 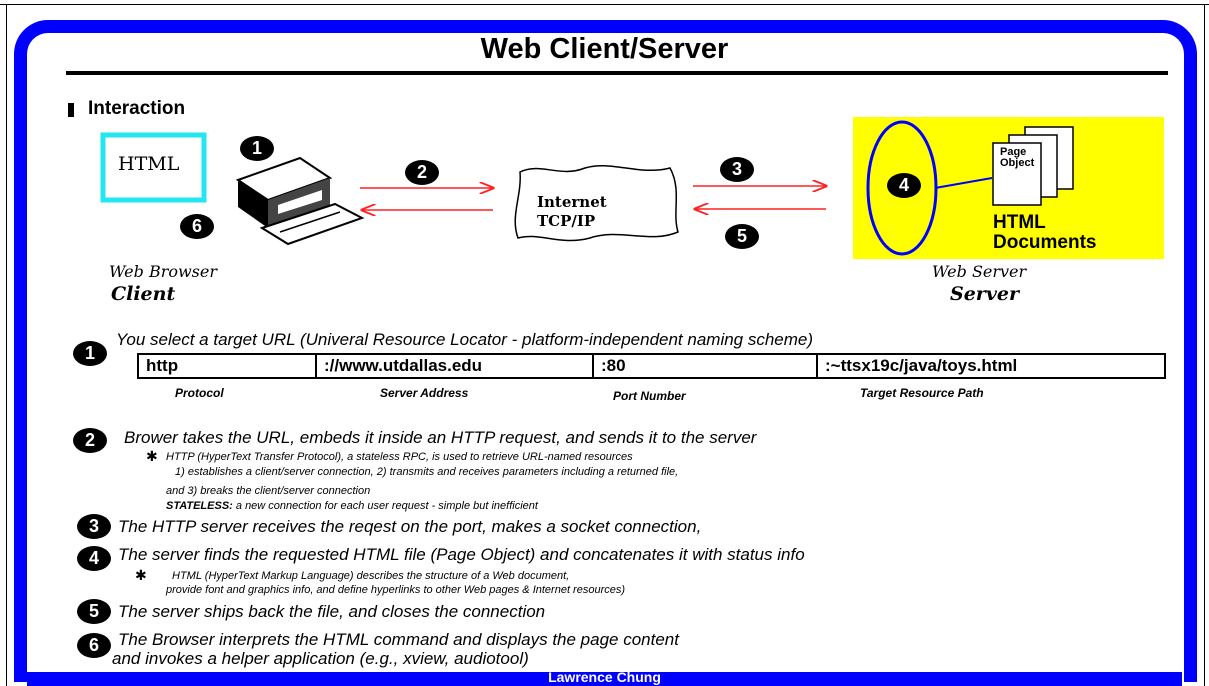 What do you see at coordinates (227, 366) in the screenshot?
I see `url-protocol-box: http` at bounding box center [227, 366].